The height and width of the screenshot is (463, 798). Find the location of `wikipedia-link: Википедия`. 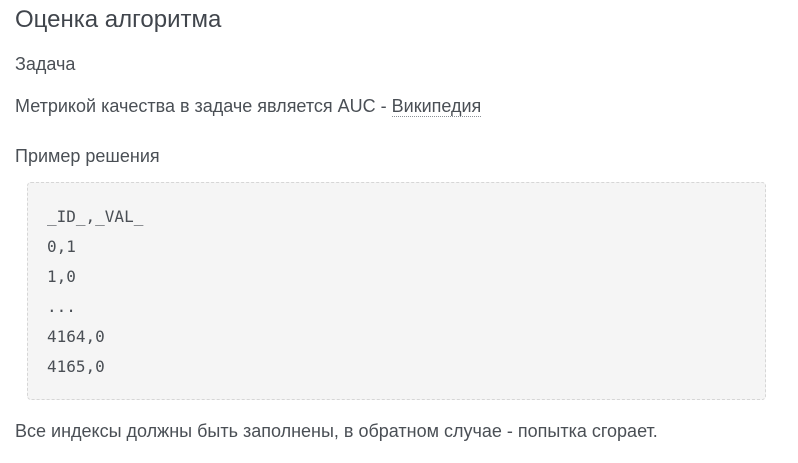

wikipedia-link: Википедия is located at coordinates (436, 106).